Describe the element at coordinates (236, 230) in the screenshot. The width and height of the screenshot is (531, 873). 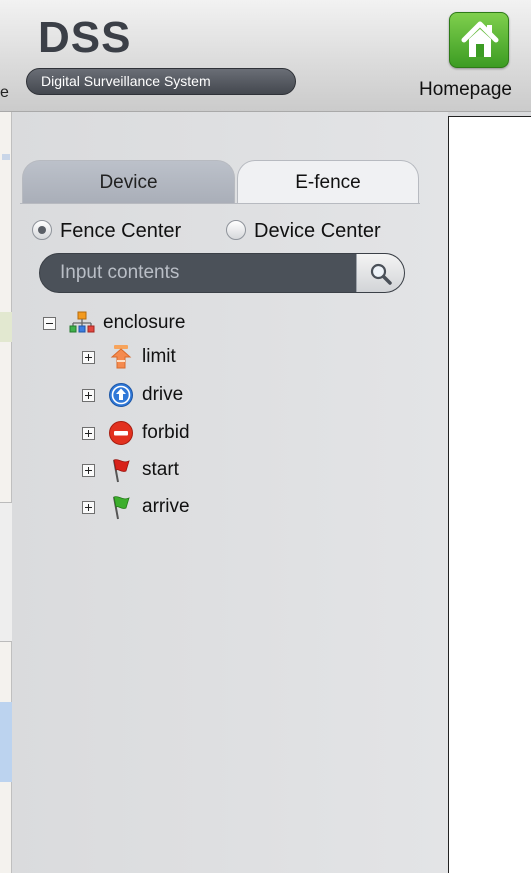
I see `radio-unchecked-icon` at that location.